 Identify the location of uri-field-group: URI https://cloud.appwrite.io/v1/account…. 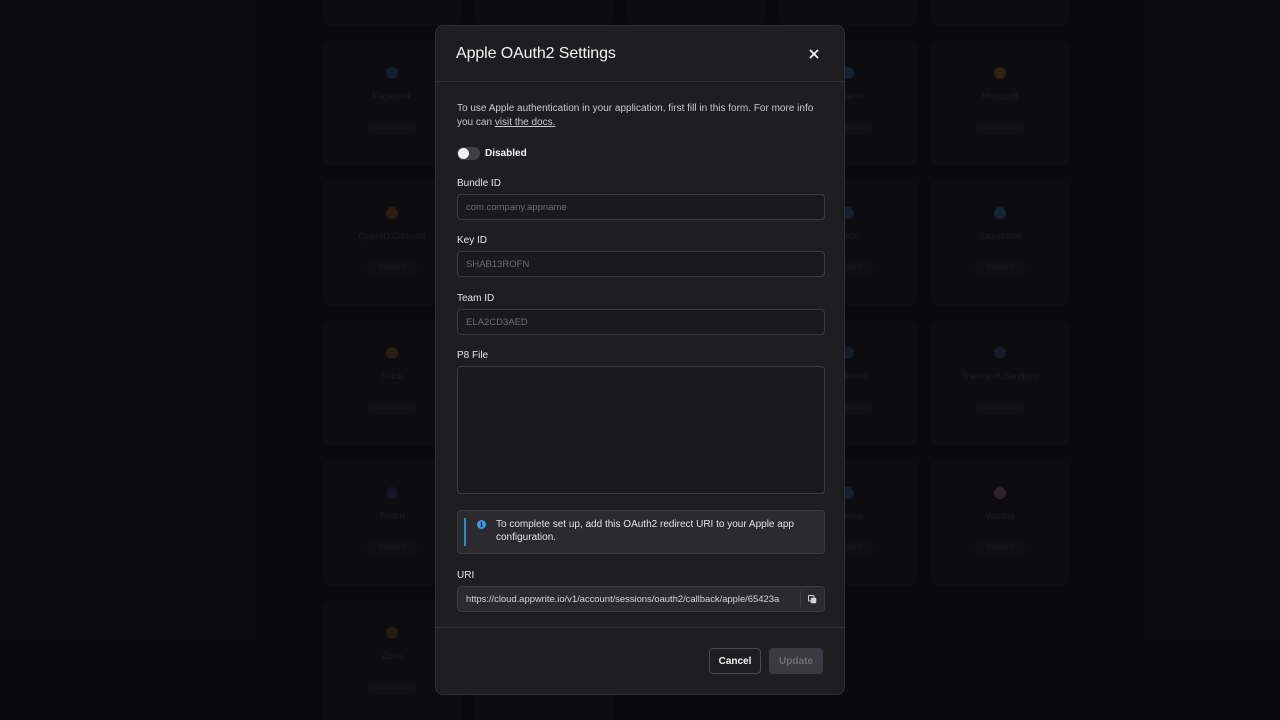
(641, 591).